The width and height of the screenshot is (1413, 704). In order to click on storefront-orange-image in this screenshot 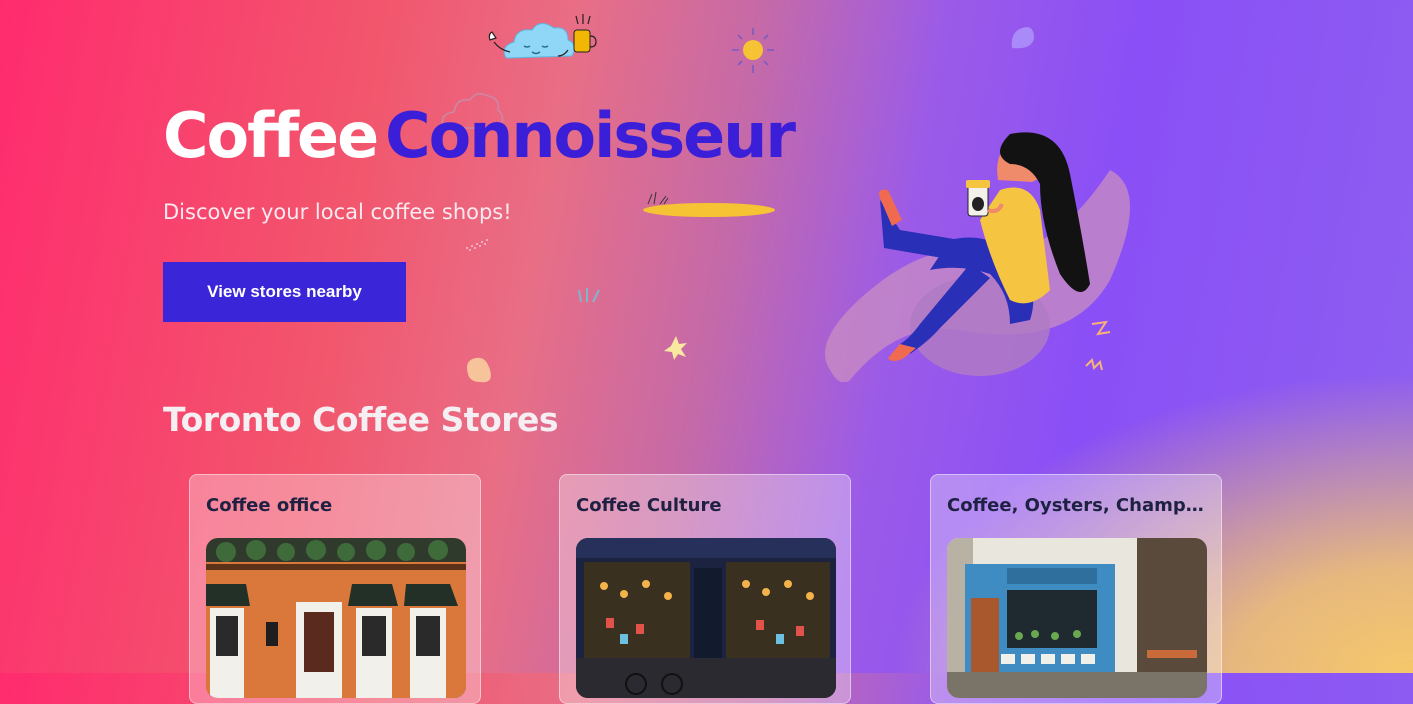, I will do `click(336, 618)`.